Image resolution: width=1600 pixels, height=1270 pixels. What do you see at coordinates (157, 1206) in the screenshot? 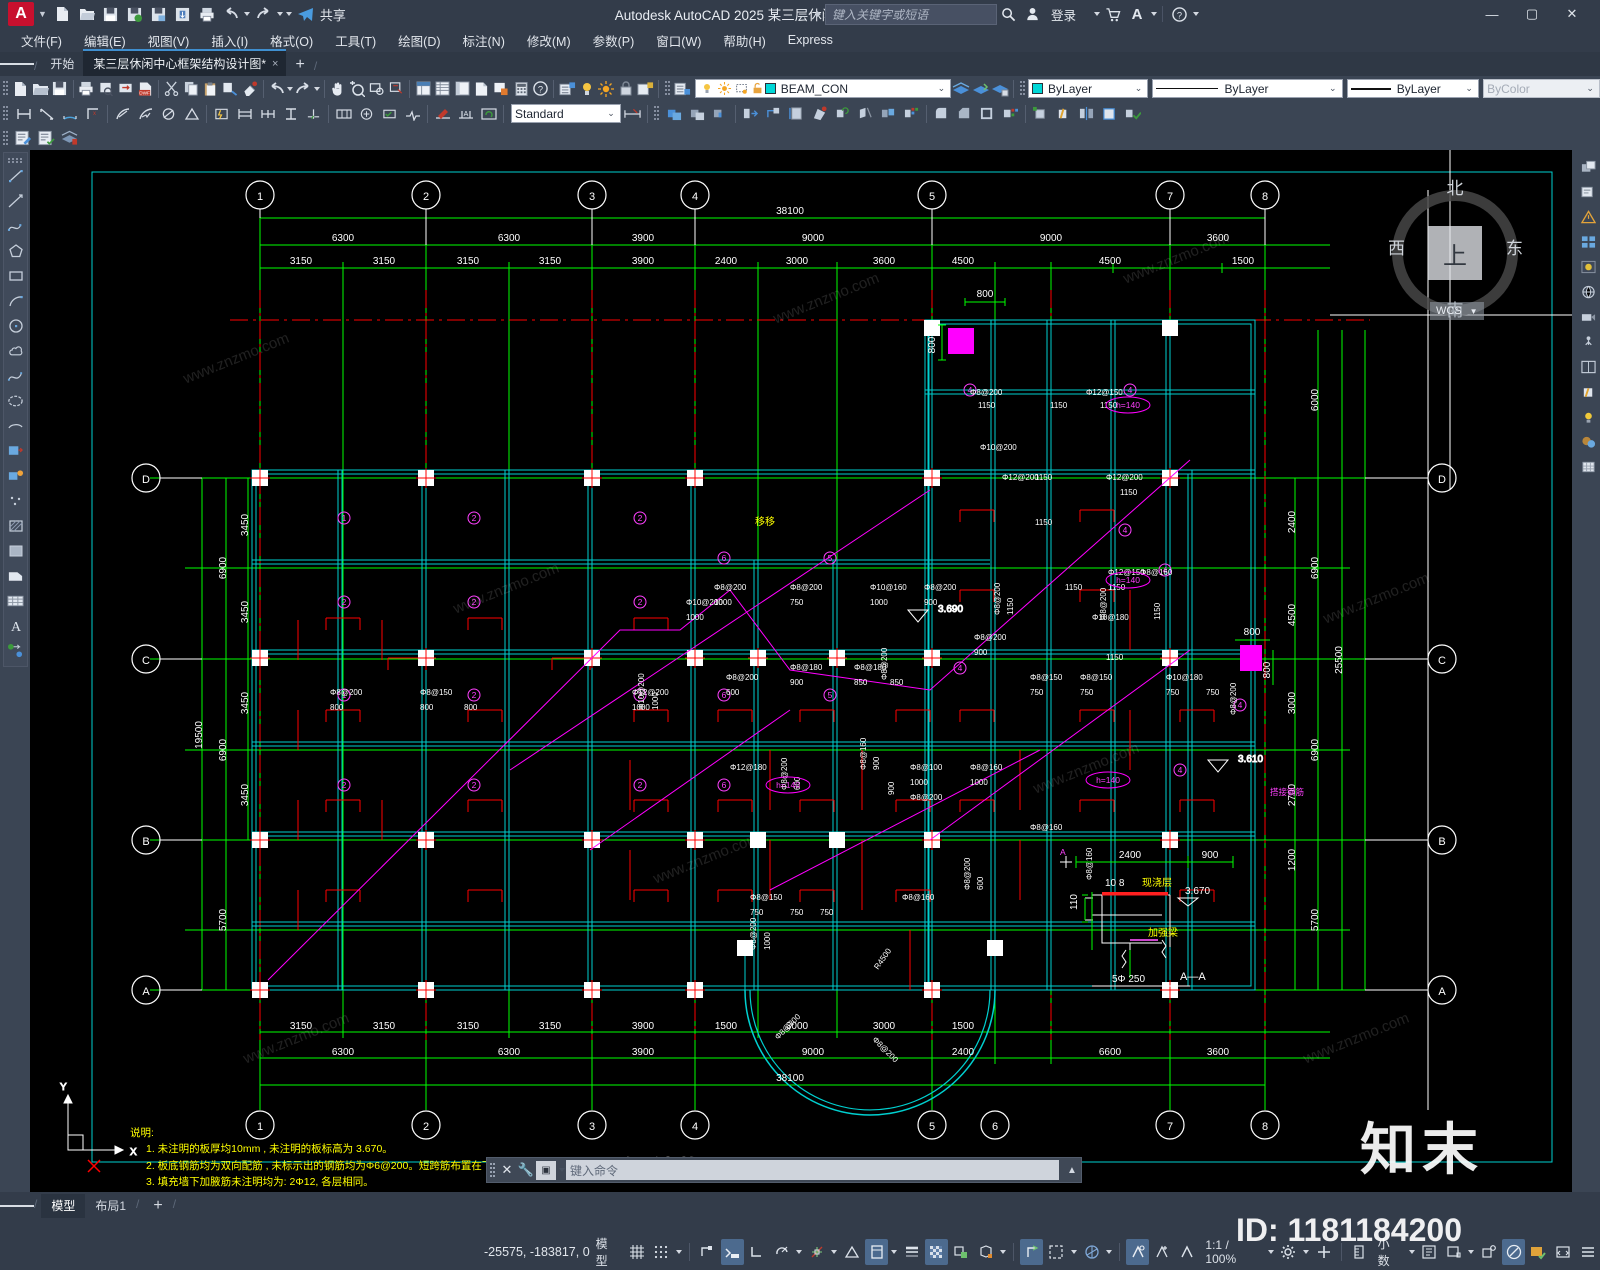
I see `layout-tab-add: +` at bounding box center [157, 1206].